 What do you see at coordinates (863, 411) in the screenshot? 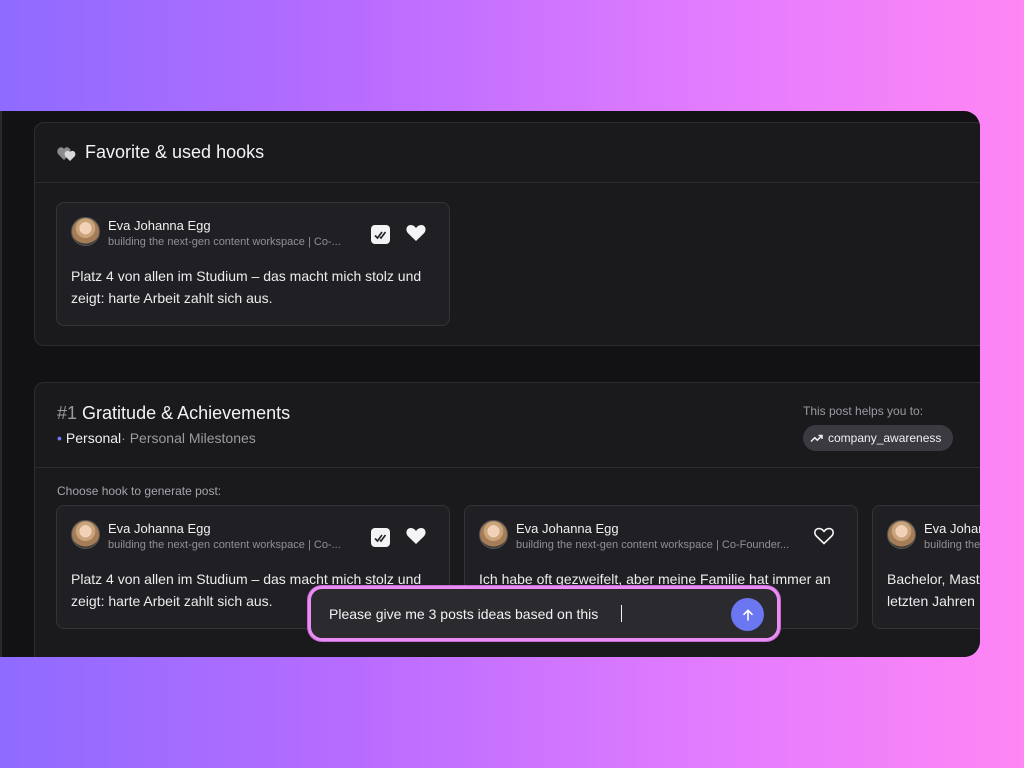
I see `helps-label: This post helps you to:` at bounding box center [863, 411].